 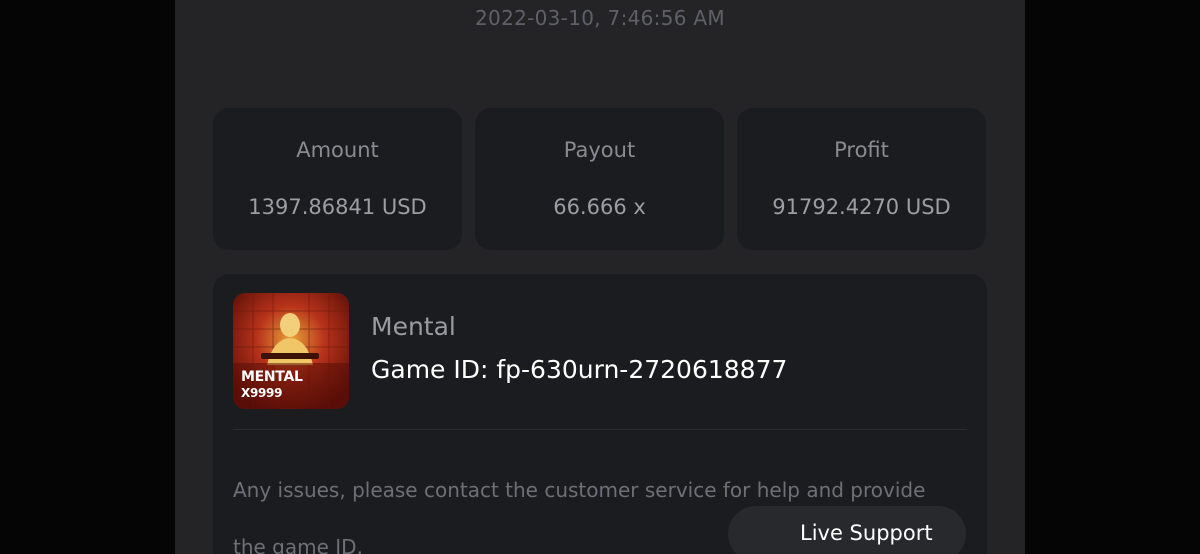 I want to click on card-divider, so click(x=600, y=429).